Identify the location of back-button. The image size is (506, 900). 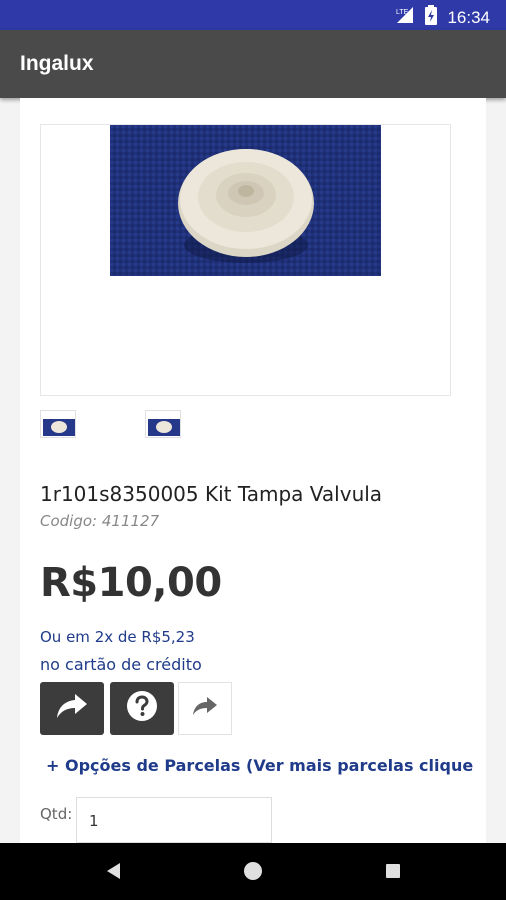
(114, 873).